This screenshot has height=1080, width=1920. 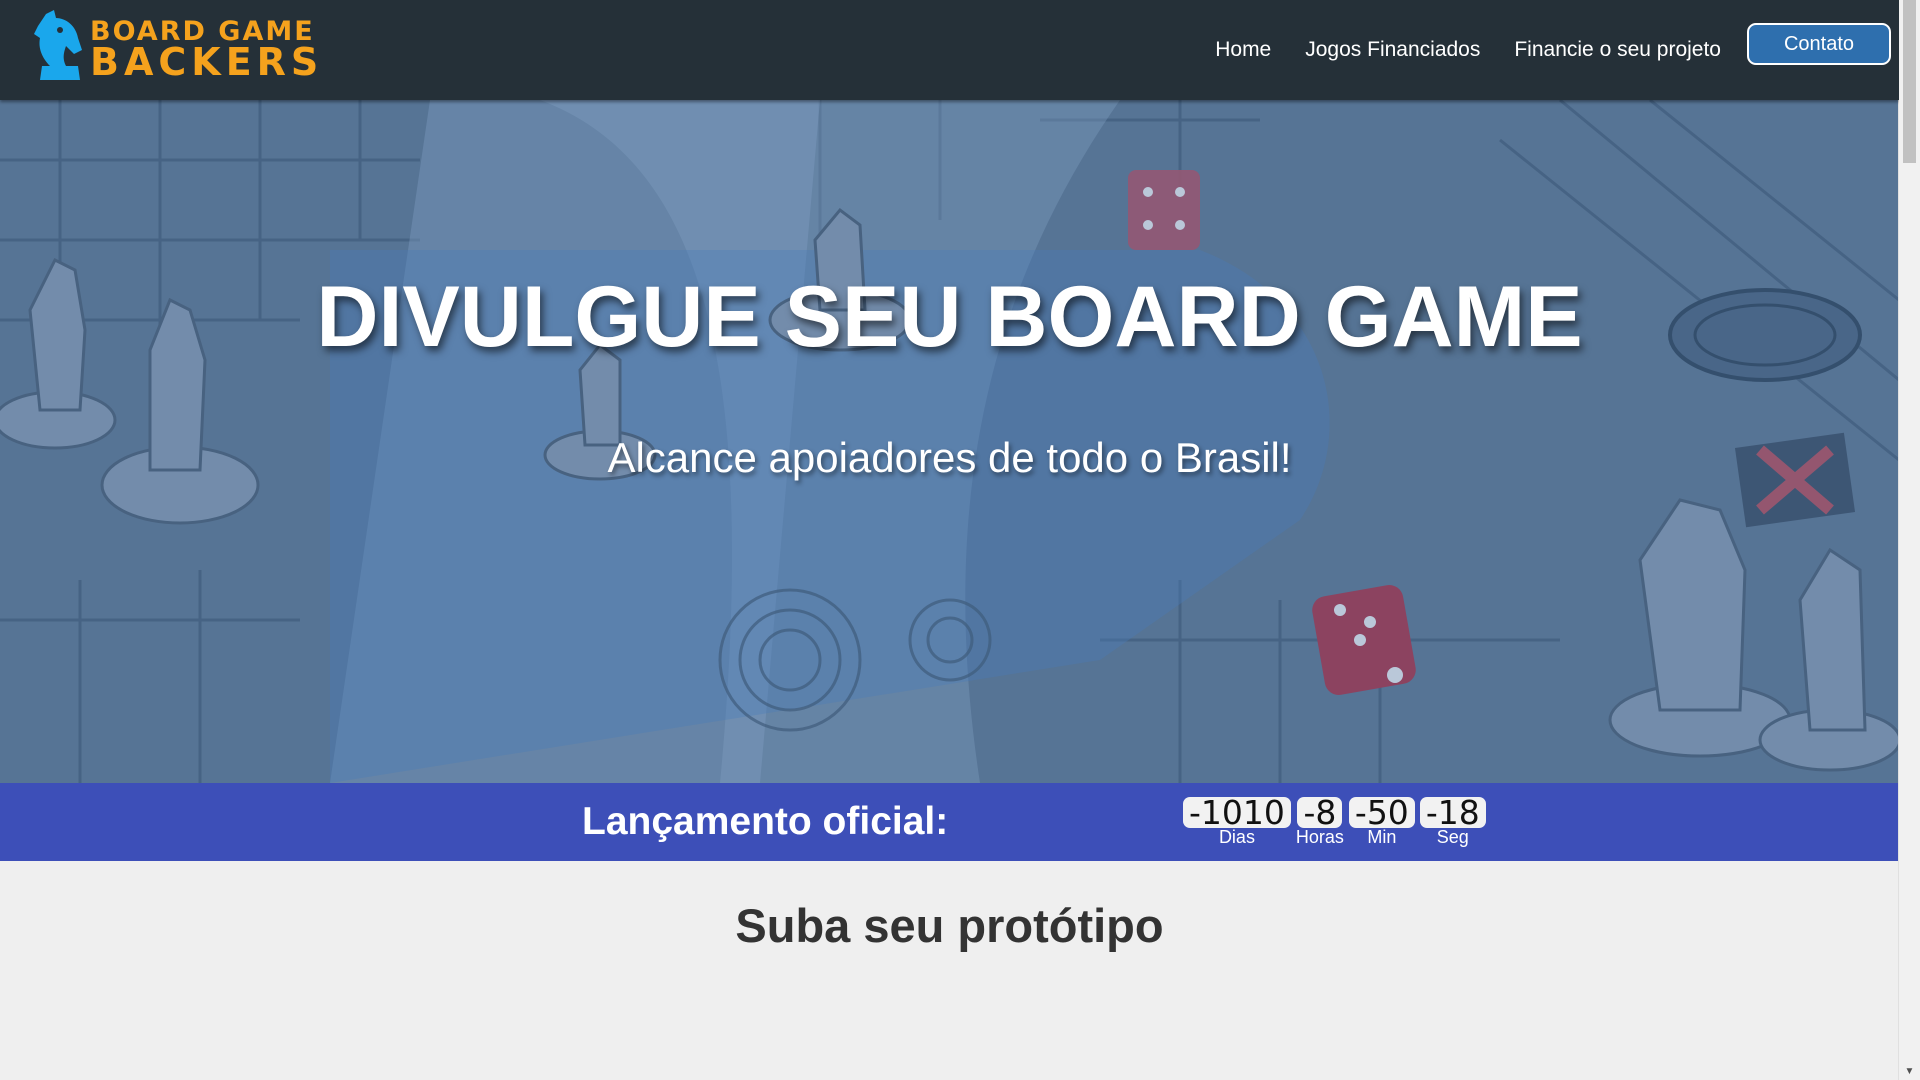 What do you see at coordinates (207, 62) in the screenshot?
I see `brand-line2: BACKERS` at bounding box center [207, 62].